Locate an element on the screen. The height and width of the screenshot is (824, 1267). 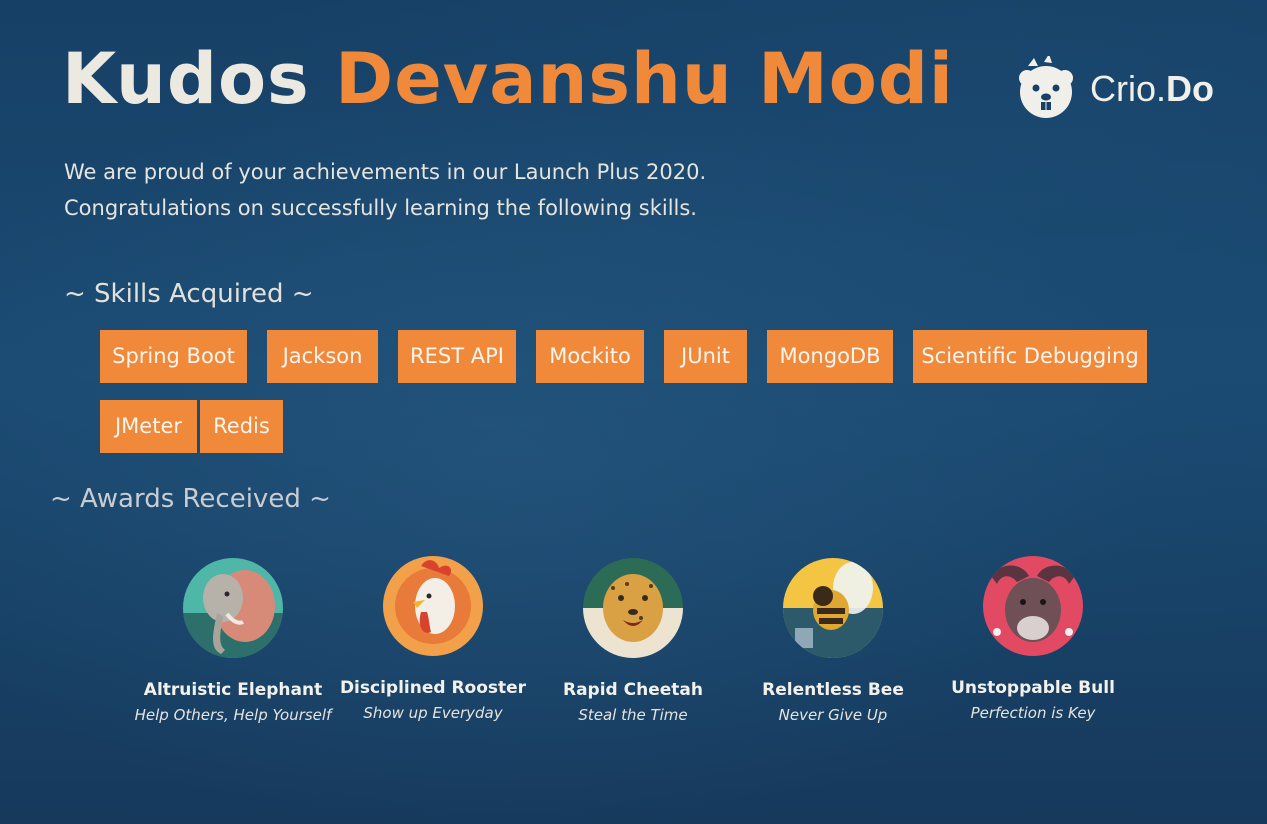
award-name: Disciplined Rooster is located at coordinates (433, 688).